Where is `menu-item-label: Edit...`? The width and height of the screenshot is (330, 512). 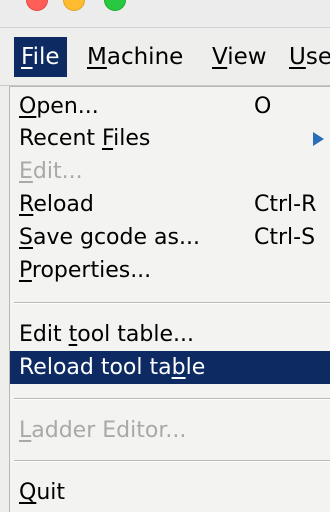
menu-item-label: Edit... is located at coordinates (51, 171).